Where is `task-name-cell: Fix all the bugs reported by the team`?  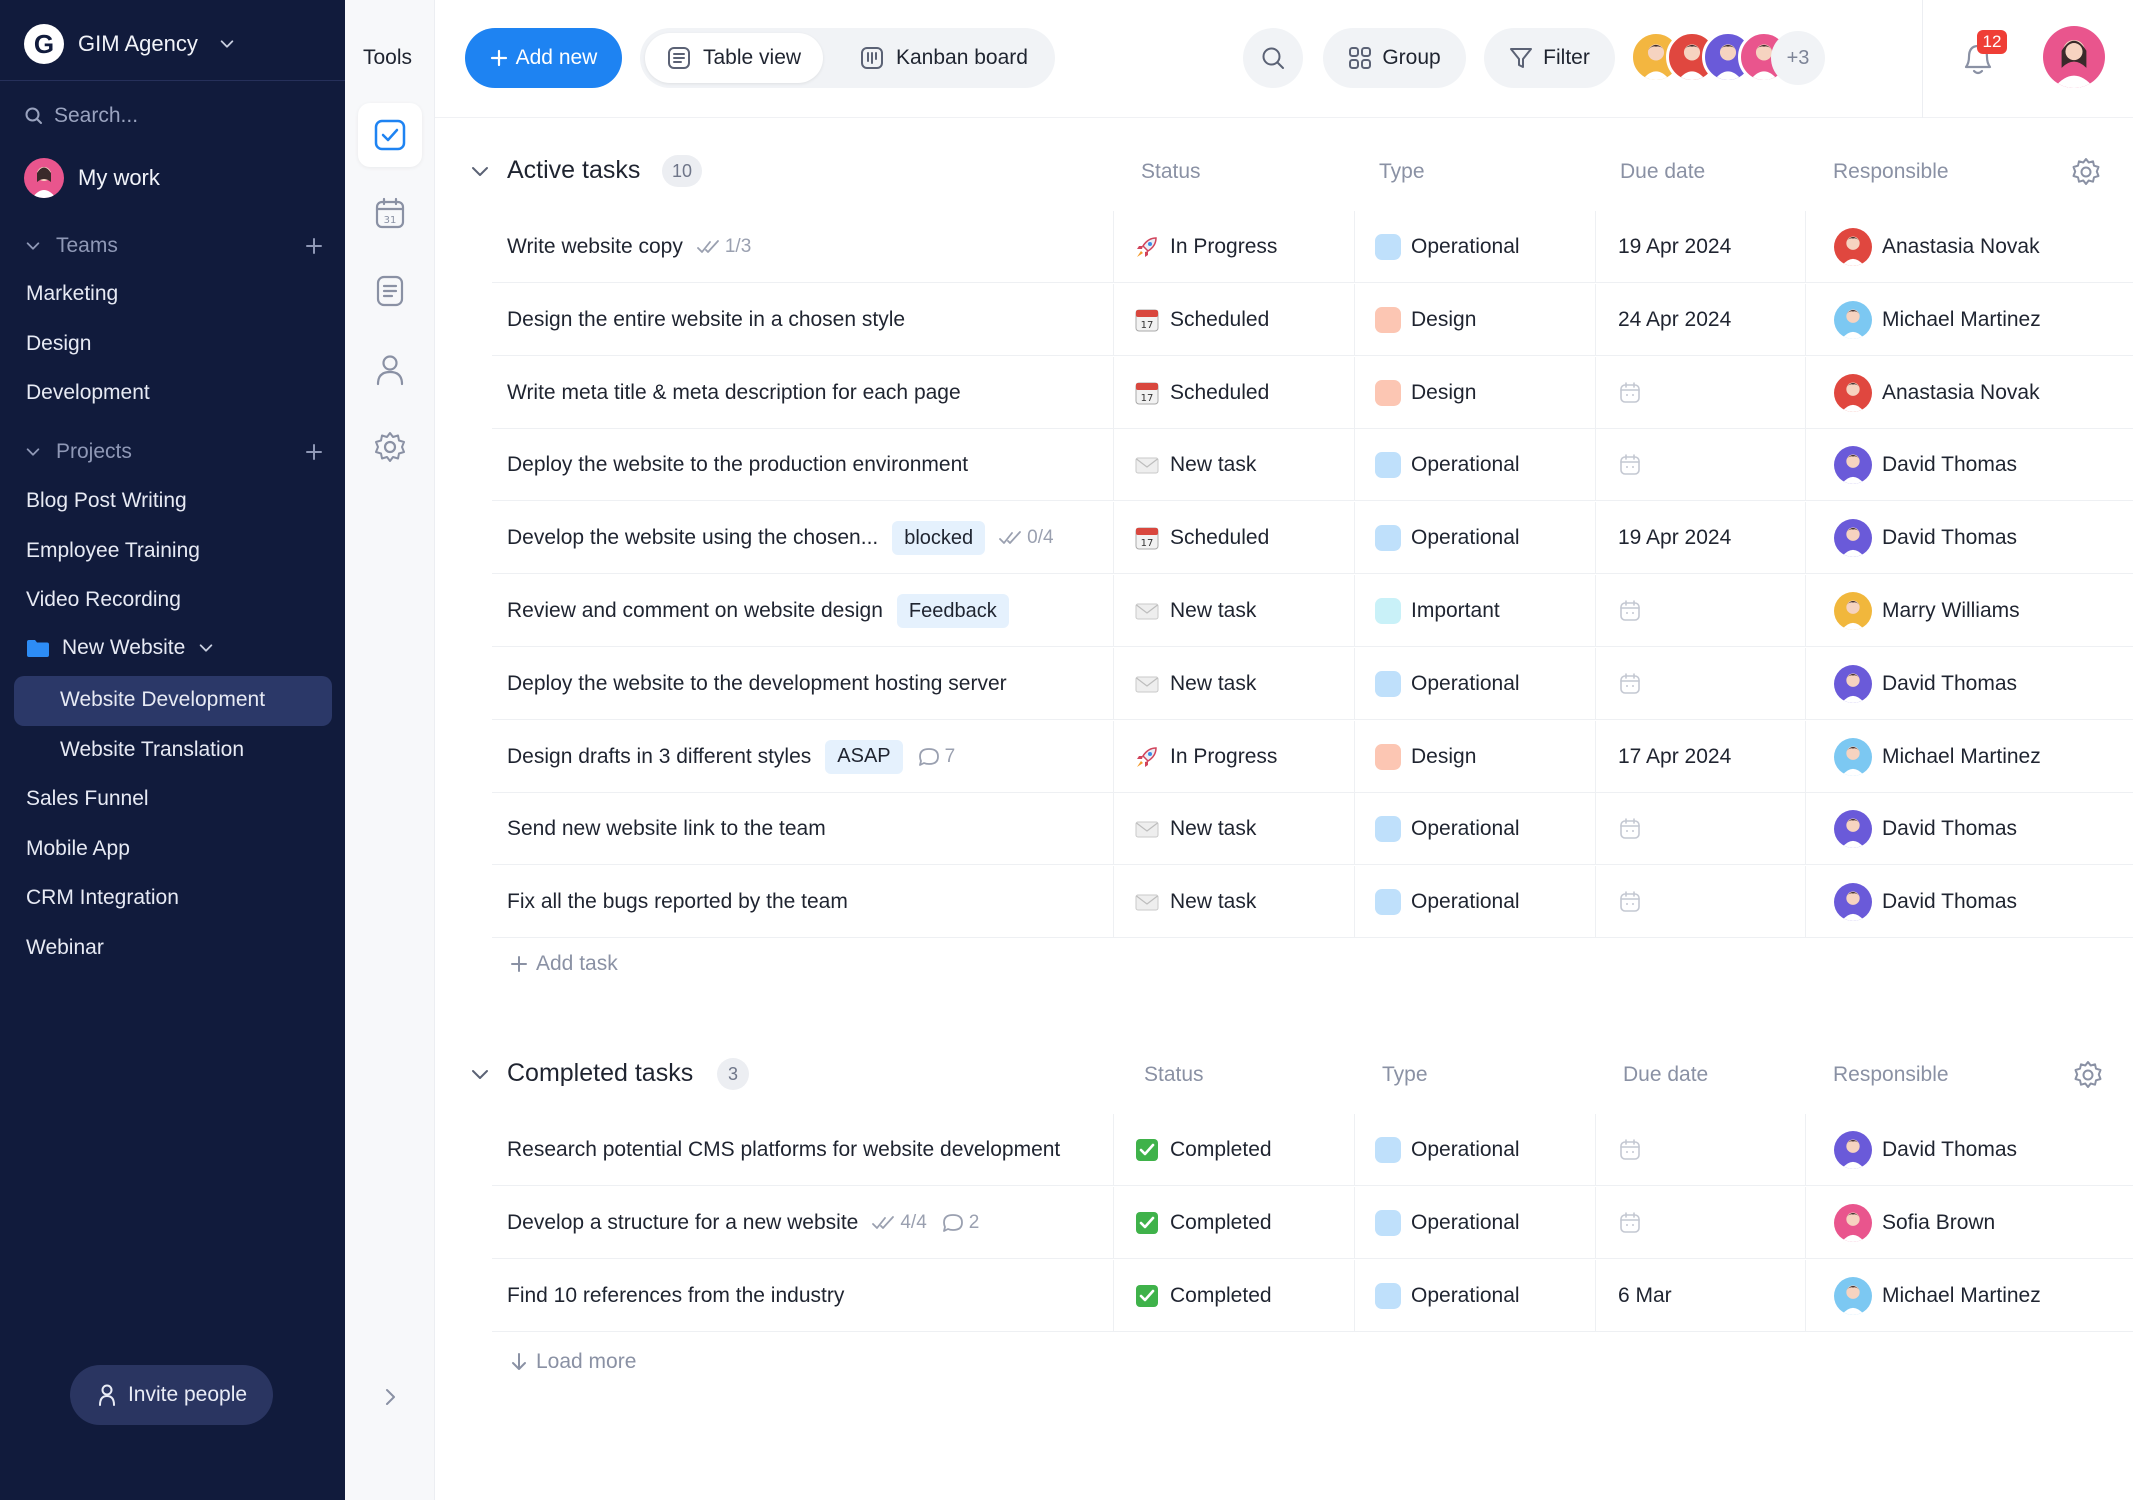
task-name-cell: Fix all the bugs reported by the team is located at coordinates (677, 902).